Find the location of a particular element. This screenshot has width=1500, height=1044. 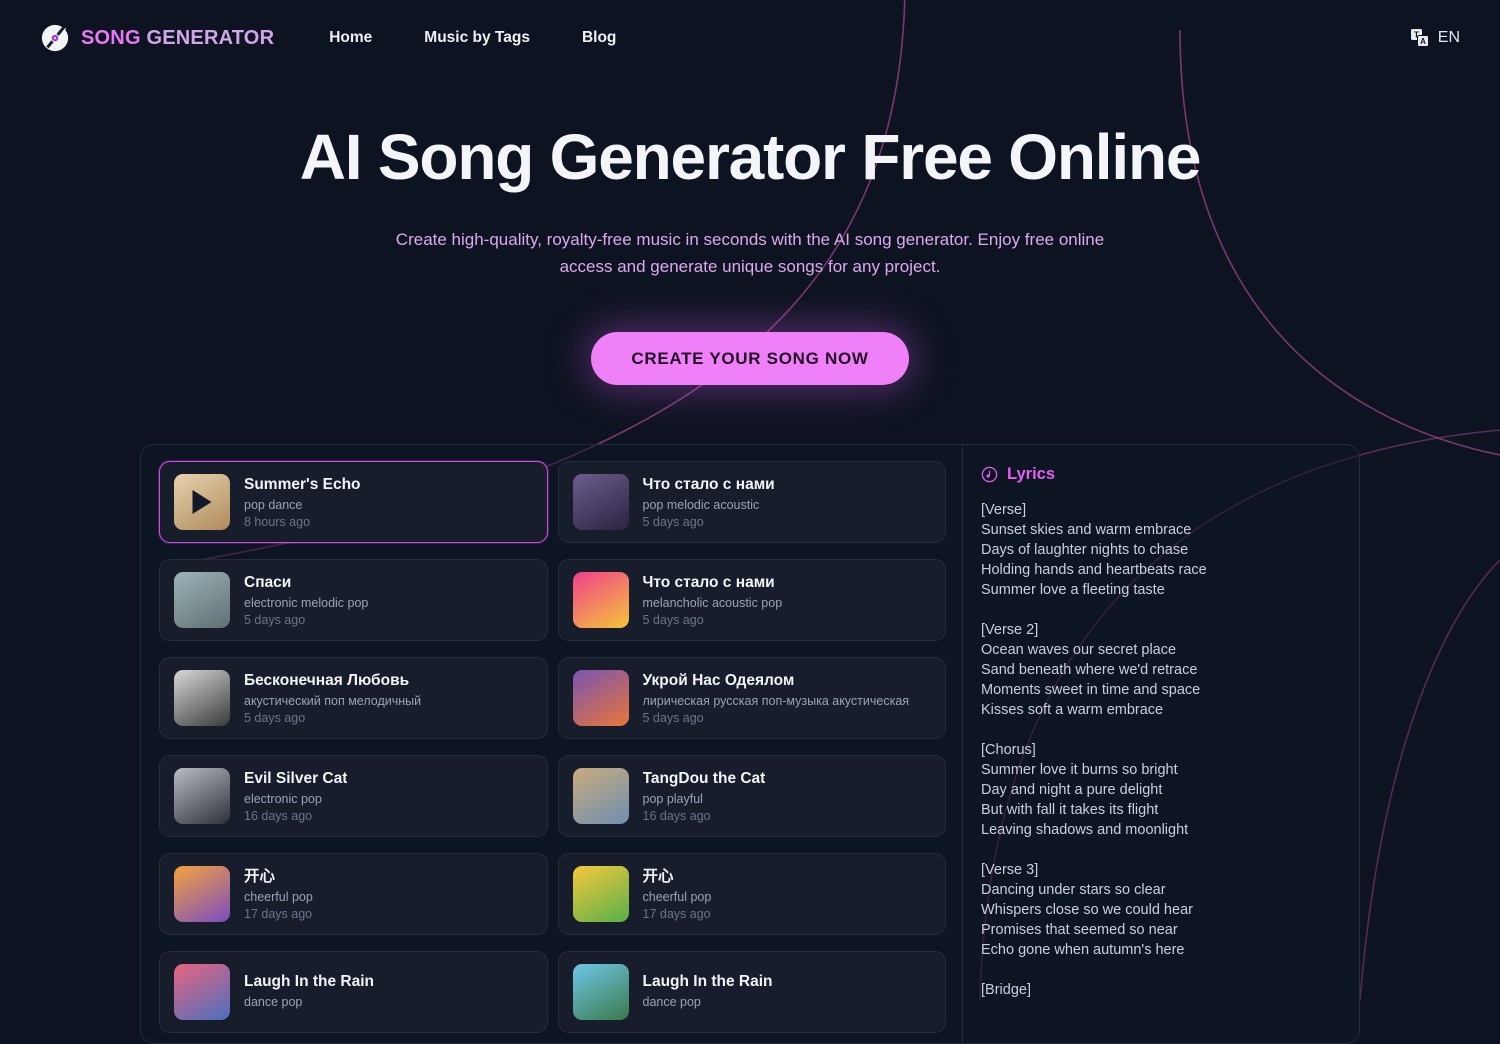

song-meta: Summer's Echo pop dance 8 hours ago is located at coordinates (302, 501).